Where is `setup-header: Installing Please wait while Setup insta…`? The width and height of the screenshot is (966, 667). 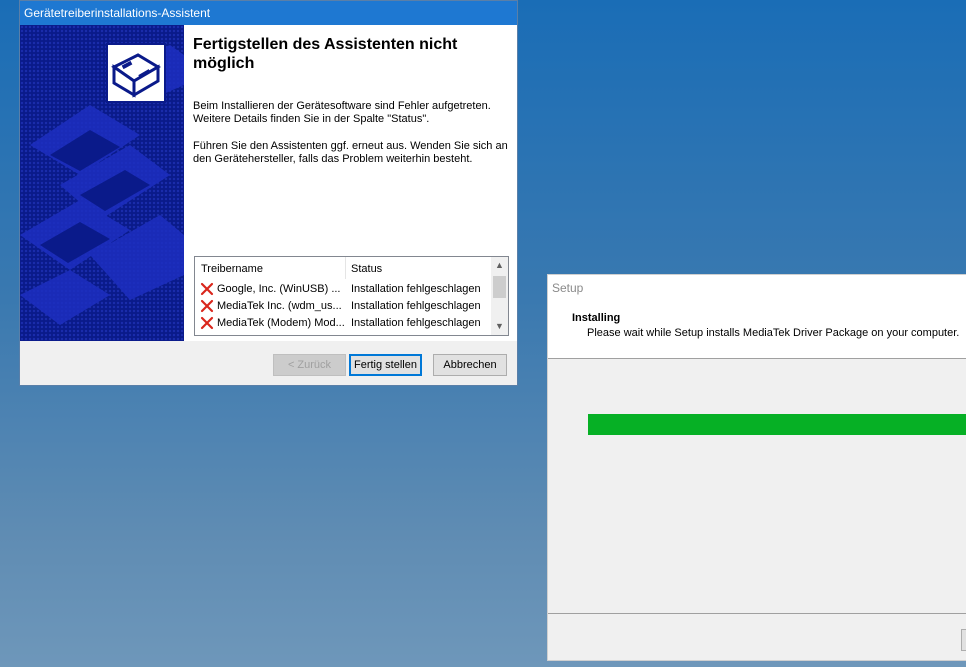
setup-header: Installing Please wait while Setup insta… is located at coordinates (757, 330).